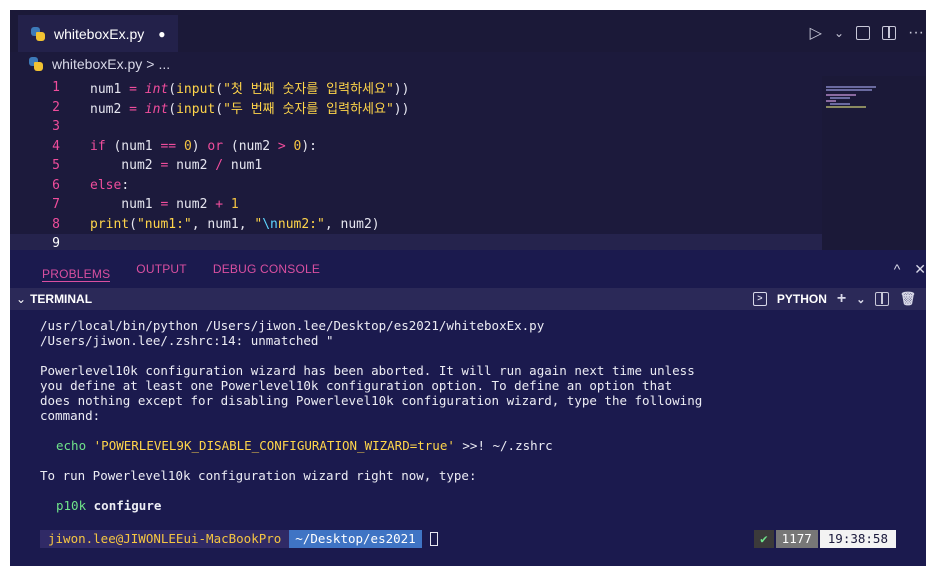  What do you see at coordinates (907, 299) in the screenshot?
I see `trash-icon: 🗑` at bounding box center [907, 299].